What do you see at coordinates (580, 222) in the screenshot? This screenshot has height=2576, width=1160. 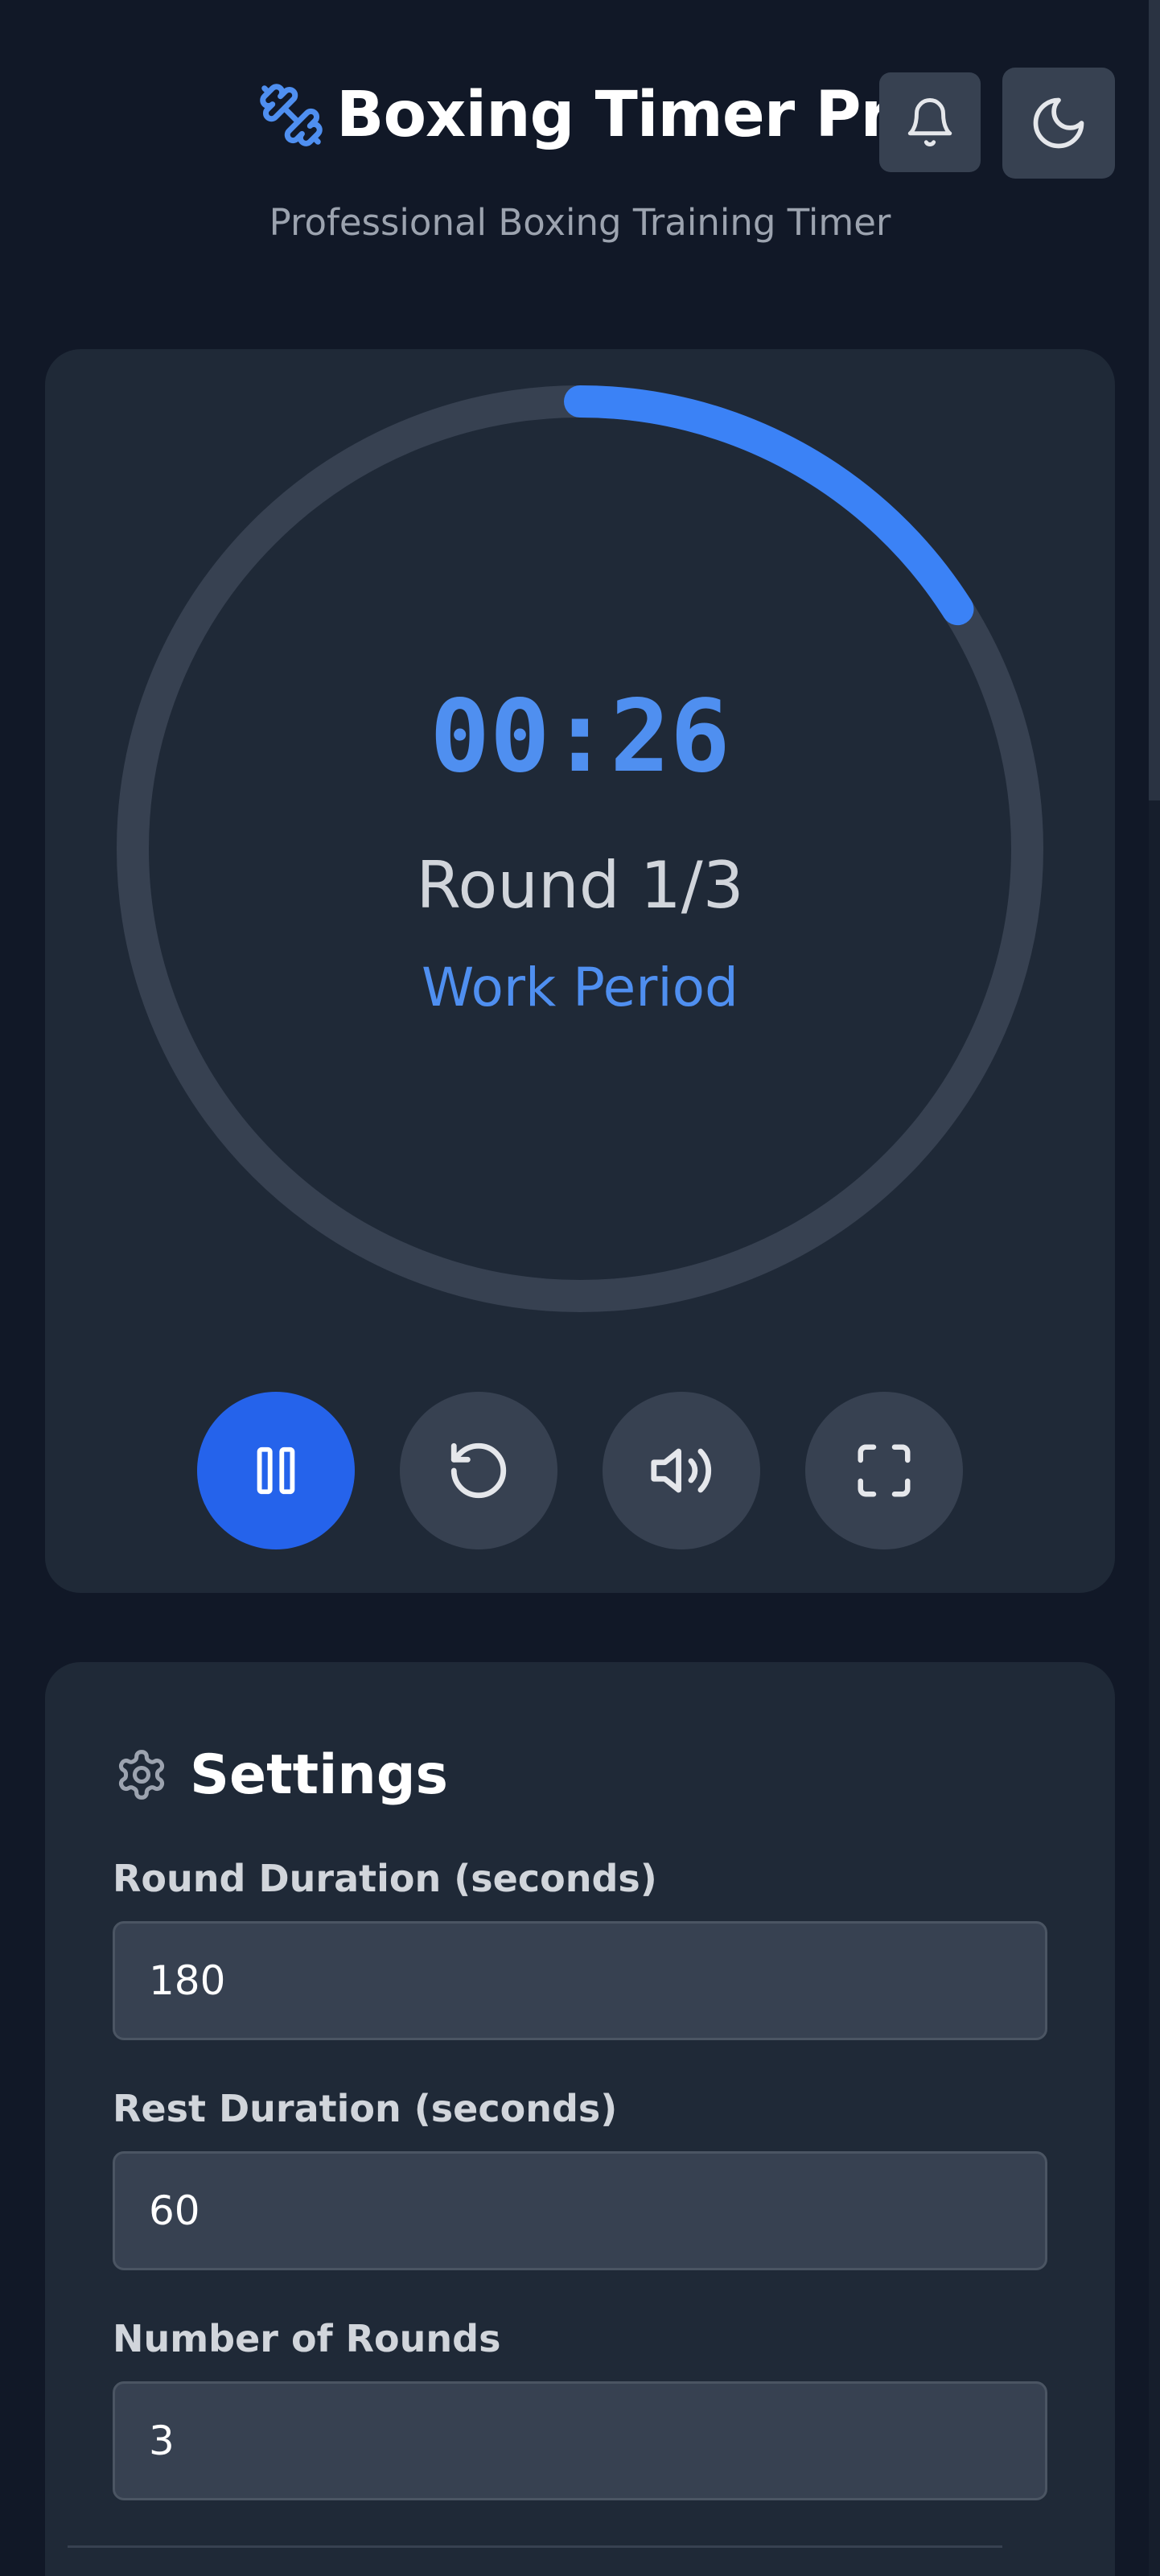 I see `app-subtitle: Professional Boxing Training Timer` at bounding box center [580, 222].